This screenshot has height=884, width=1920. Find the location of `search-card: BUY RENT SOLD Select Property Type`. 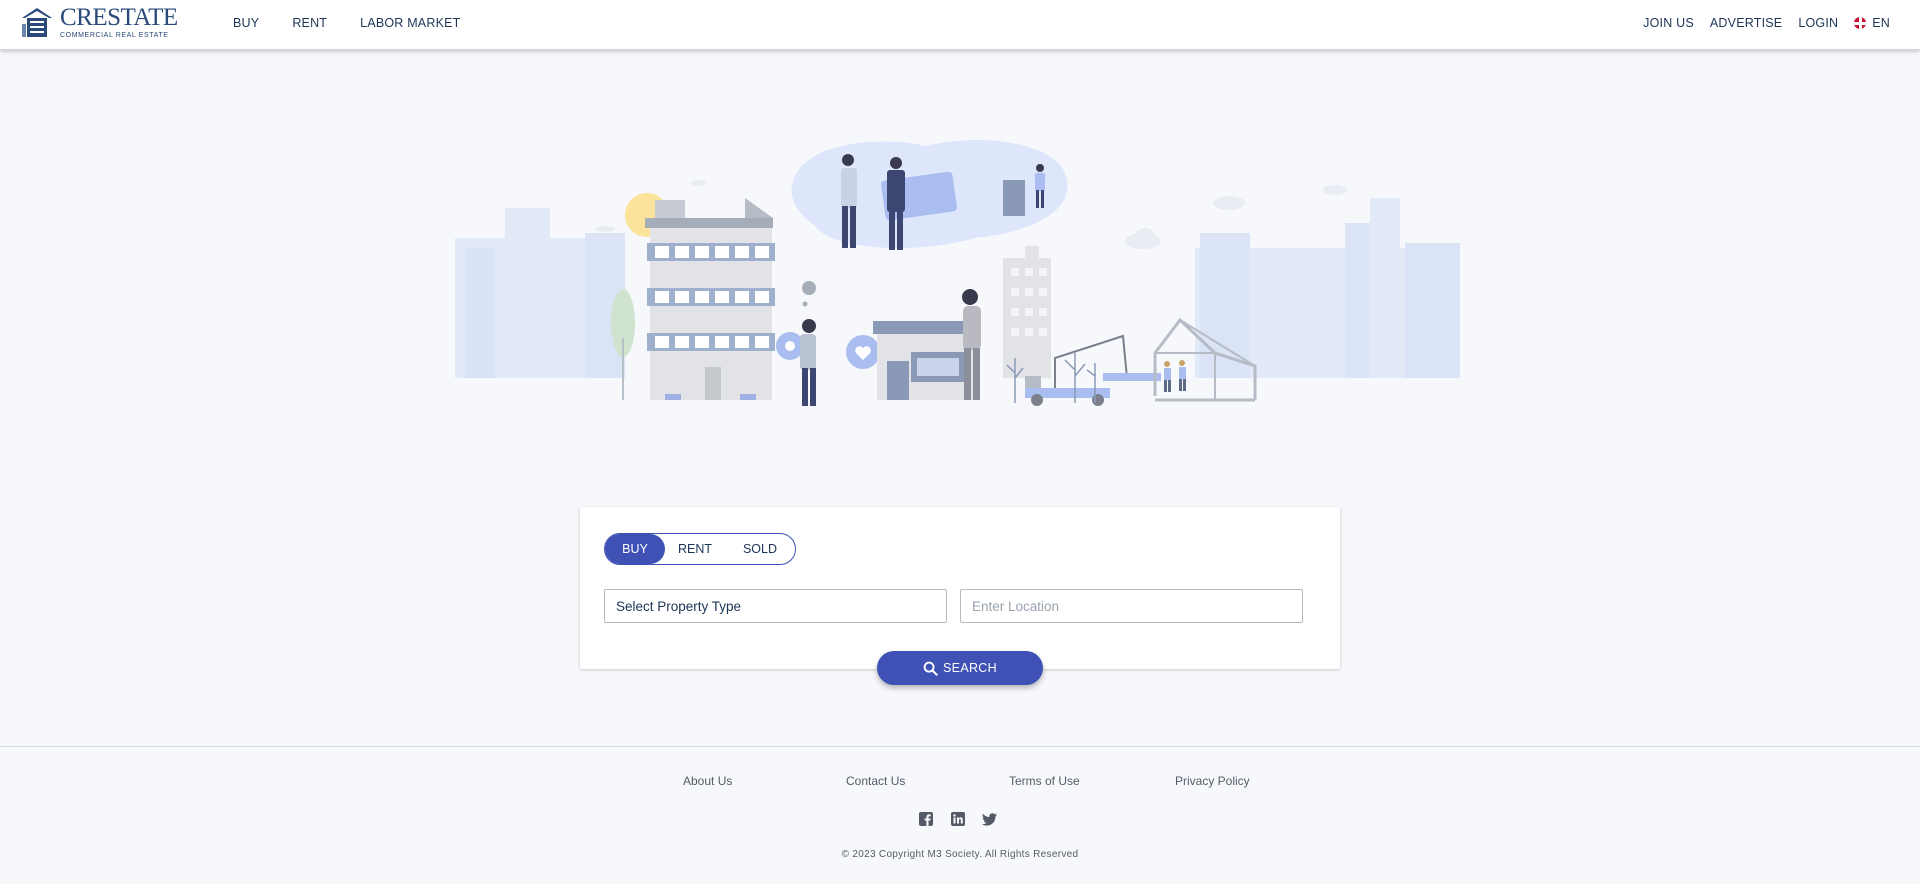

search-card: BUY RENT SOLD Select Property Type is located at coordinates (960, 588).